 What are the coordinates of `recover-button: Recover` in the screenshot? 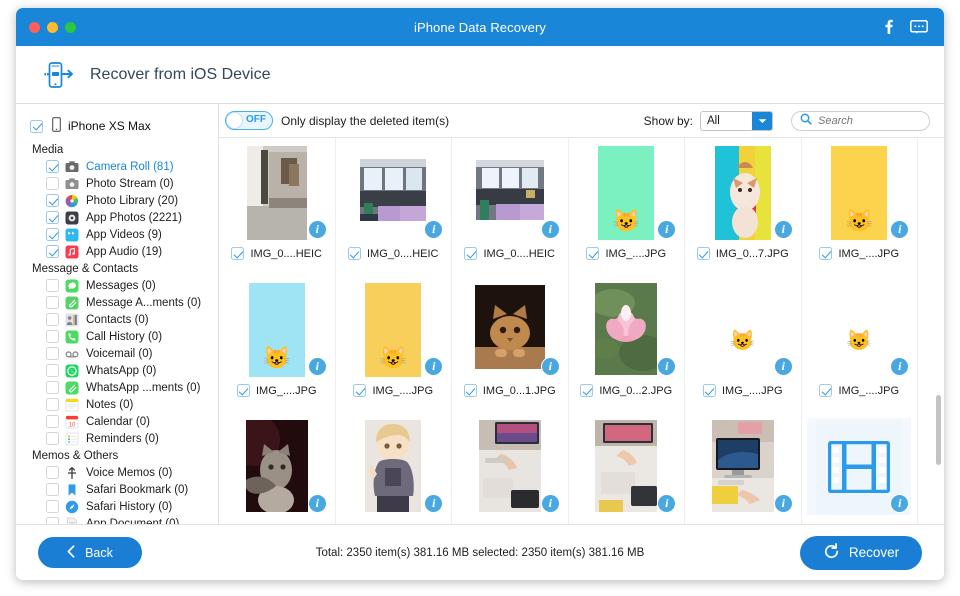 It's located at (861, 552).